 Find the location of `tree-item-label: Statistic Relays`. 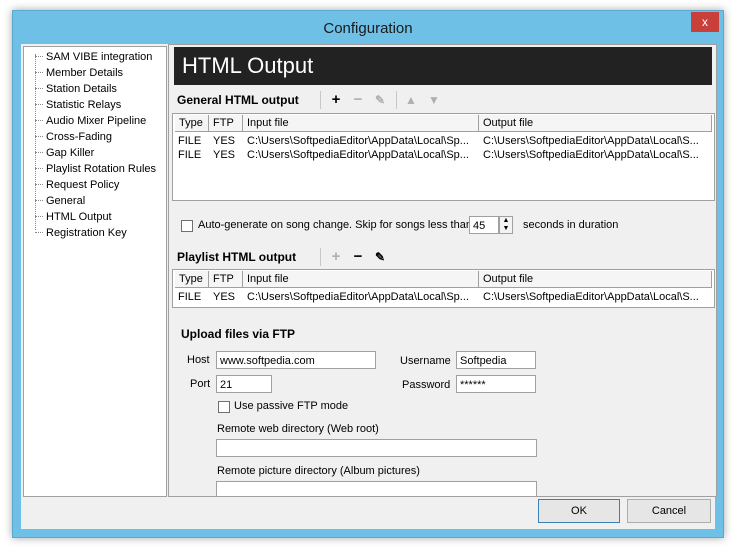

tree-item-label: Statistic Relays is located at coordinates (84, 105).